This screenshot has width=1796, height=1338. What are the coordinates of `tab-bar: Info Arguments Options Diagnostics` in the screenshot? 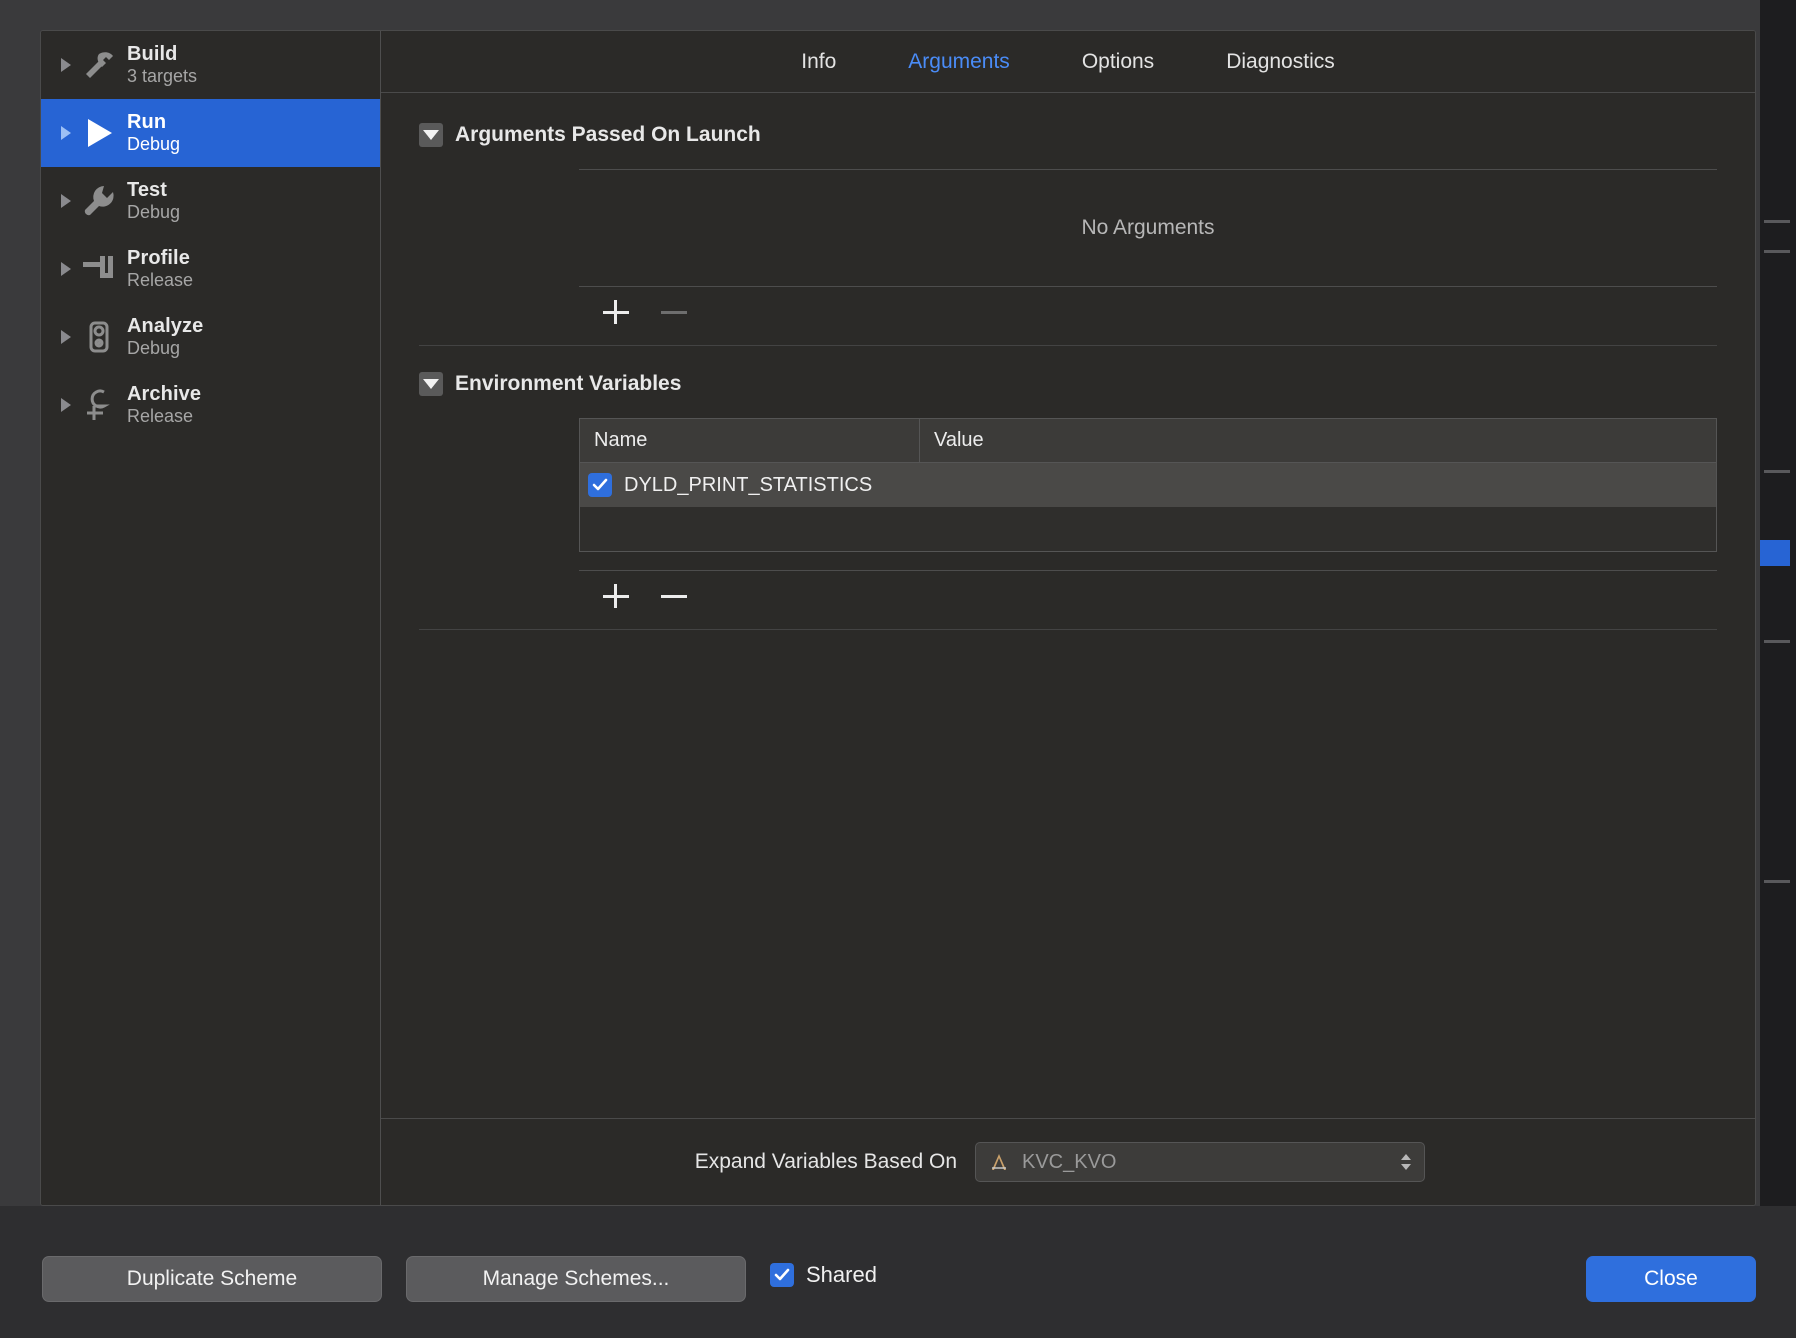 It's located at (1068, 62).